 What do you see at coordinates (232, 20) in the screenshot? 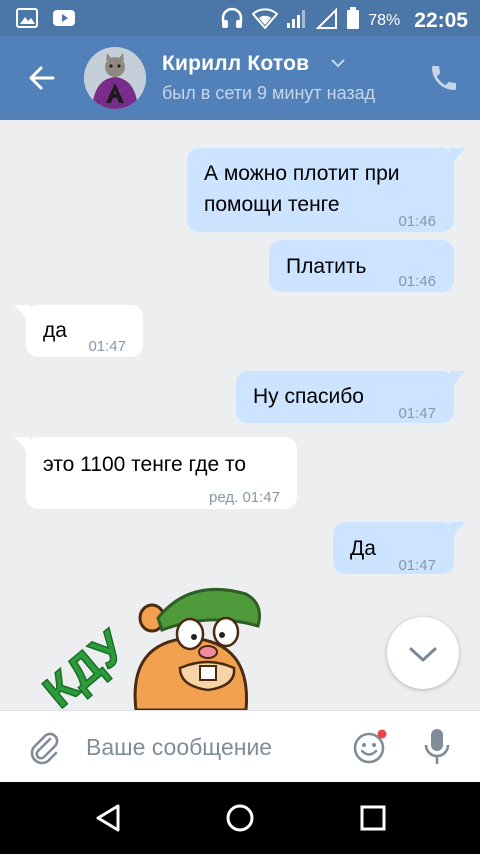
I see `headphones-icon` at bounding box center [232, 20].